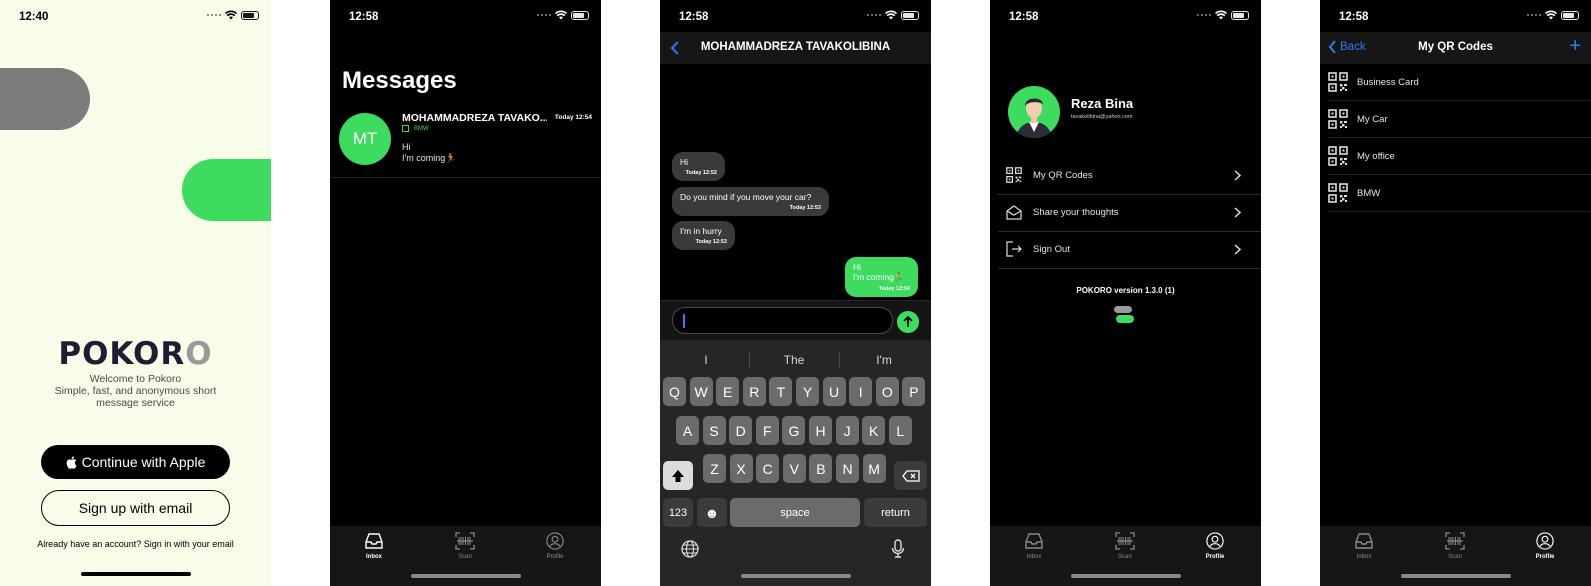 The image size is (1591, 586). What do you see at coordinates (795, 17) in the screenshot?
I see `status-bar: 12:58` at bounding box center [795, 17].